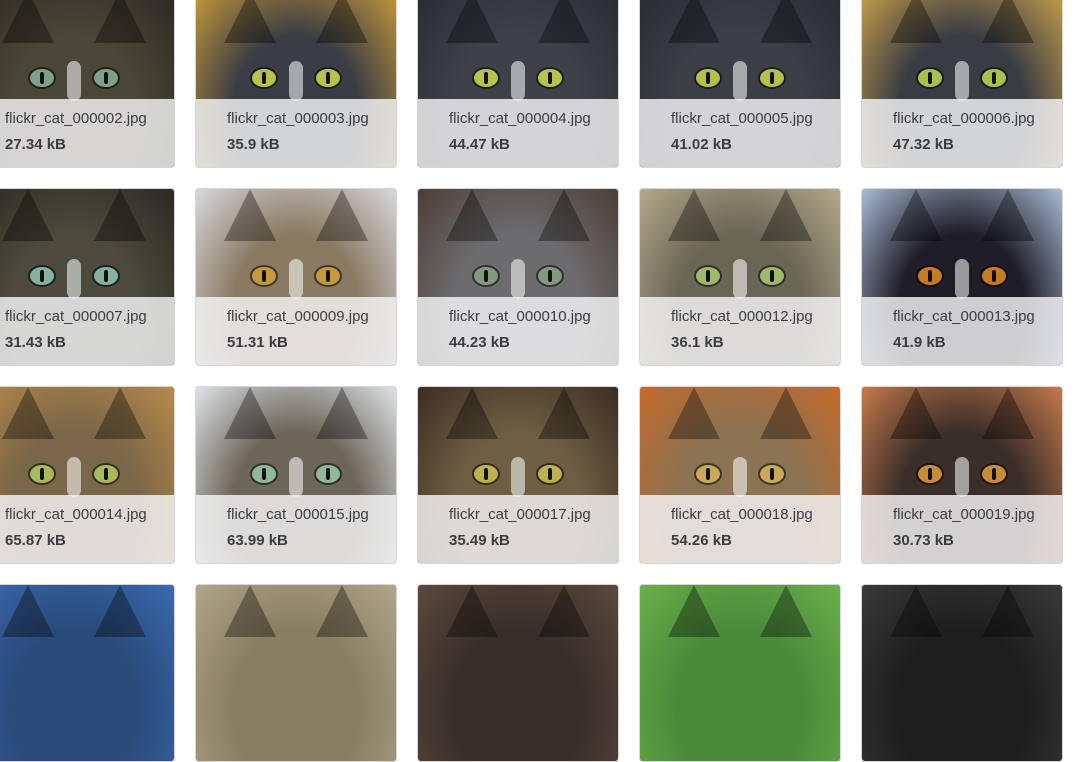 The image size is (1075, 762). I want to click on image-caption: flickr_cat_000010.jpg 44.23 kB, so click(518, 331).